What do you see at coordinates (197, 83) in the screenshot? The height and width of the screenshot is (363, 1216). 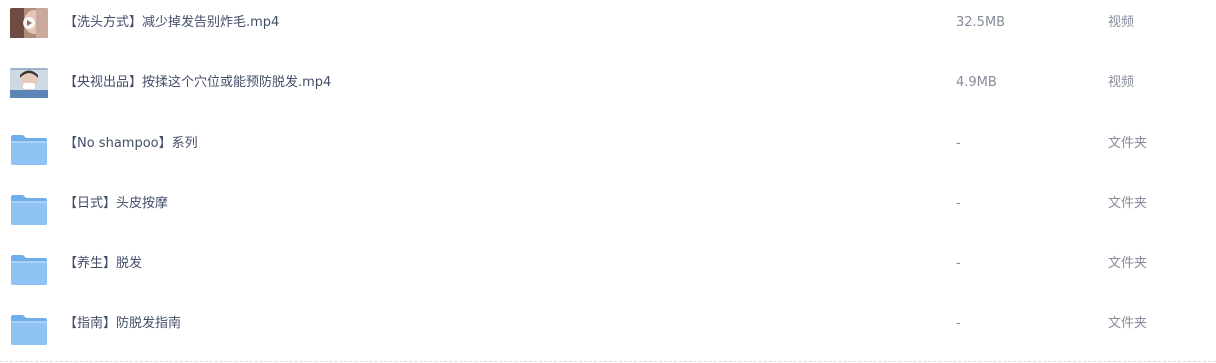 I see `file-name: 【央视出品】按揉这个穴位或能预防脱发.mp4` at bounding box center [197, 83].